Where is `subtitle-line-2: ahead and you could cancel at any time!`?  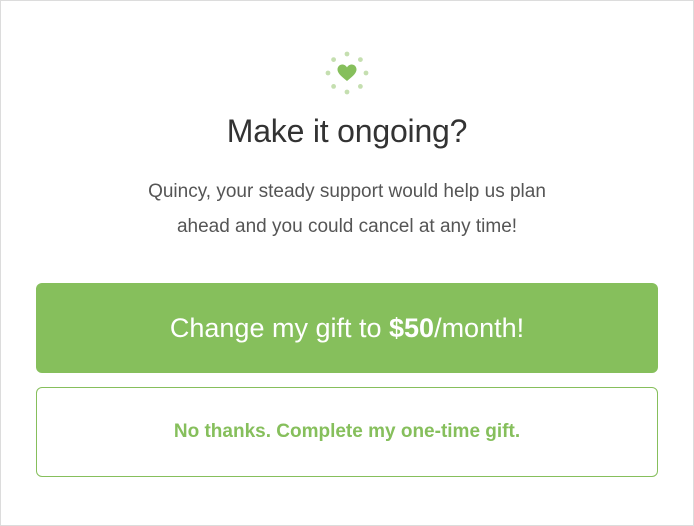 subtitle-line-2: ahead and you could cancel at any time! is located at coordinates (347, 226).